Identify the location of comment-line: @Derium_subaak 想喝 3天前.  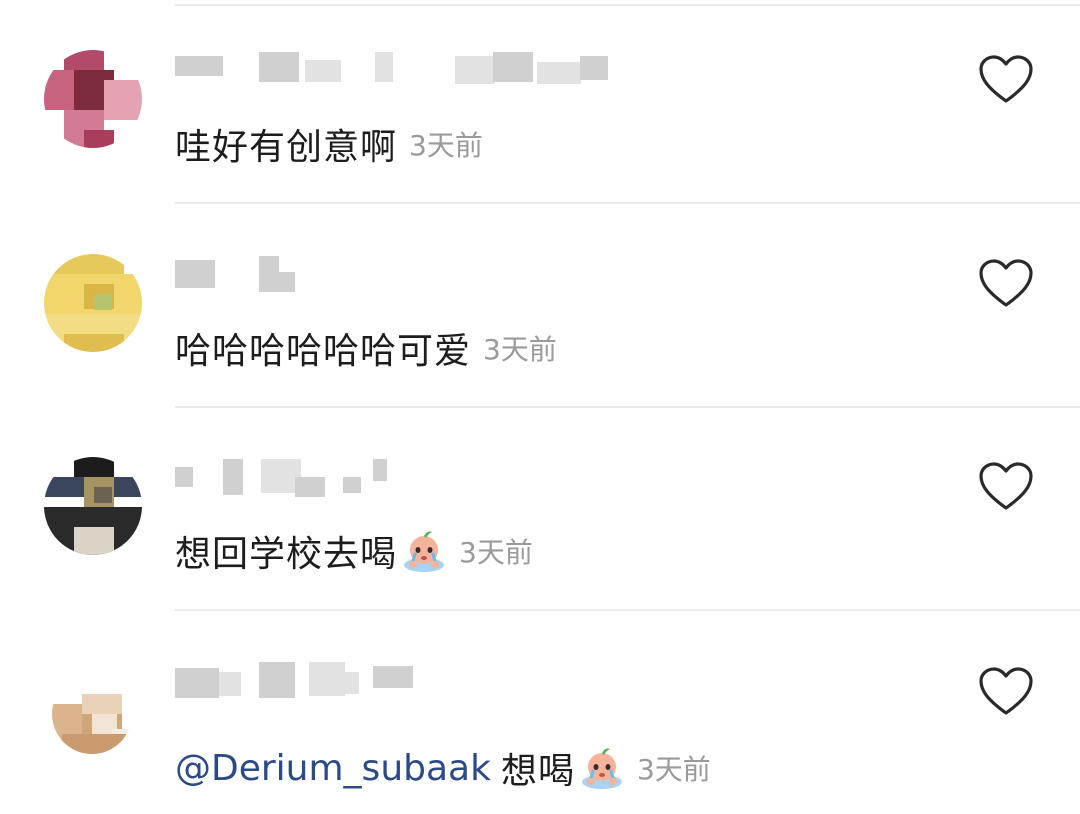
(443, 768).